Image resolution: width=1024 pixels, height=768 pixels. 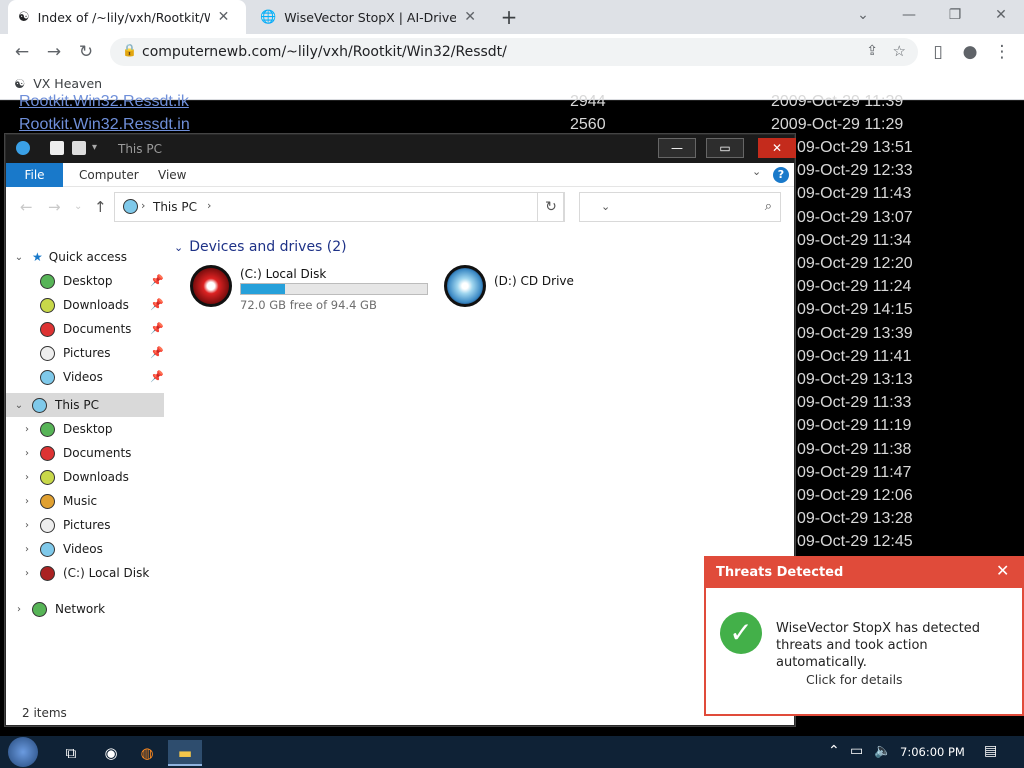 What do you see at coordinates (23, 752) in the screenshot?
I see `start-button` at bounding box center [23, 752].